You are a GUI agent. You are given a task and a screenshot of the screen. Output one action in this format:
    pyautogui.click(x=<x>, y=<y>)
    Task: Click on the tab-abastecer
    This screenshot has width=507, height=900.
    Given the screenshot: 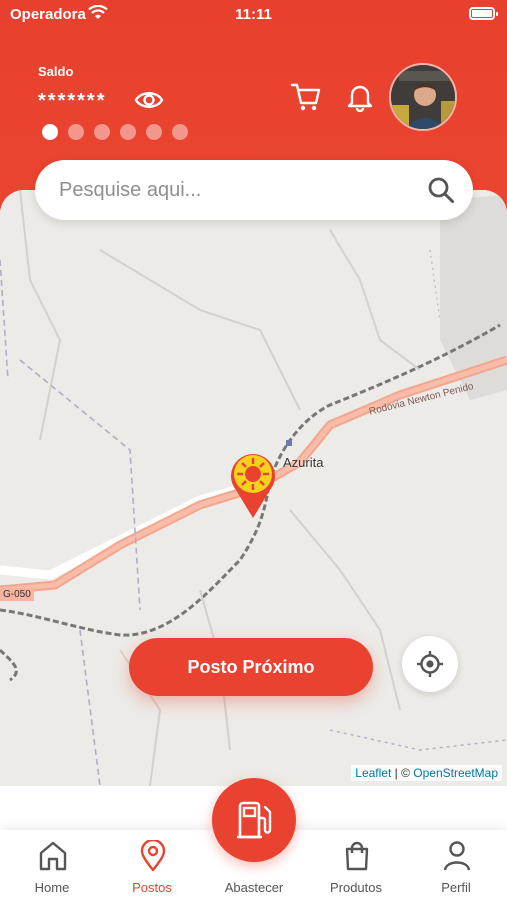 What is the action you would take?
    pyautogui.click(x=254, y=820)
    